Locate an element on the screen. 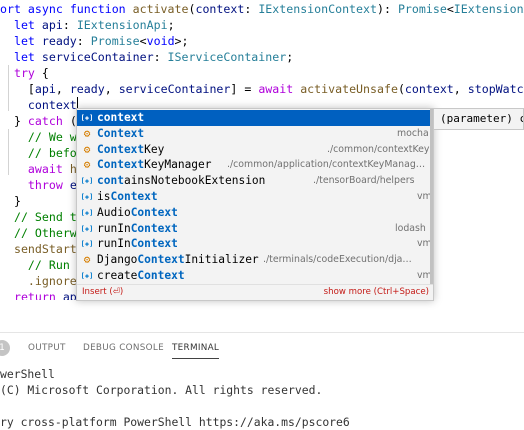 The height and width of the screenshot is (430, 524). code-line: // Run is located at coordinates (38, 265).